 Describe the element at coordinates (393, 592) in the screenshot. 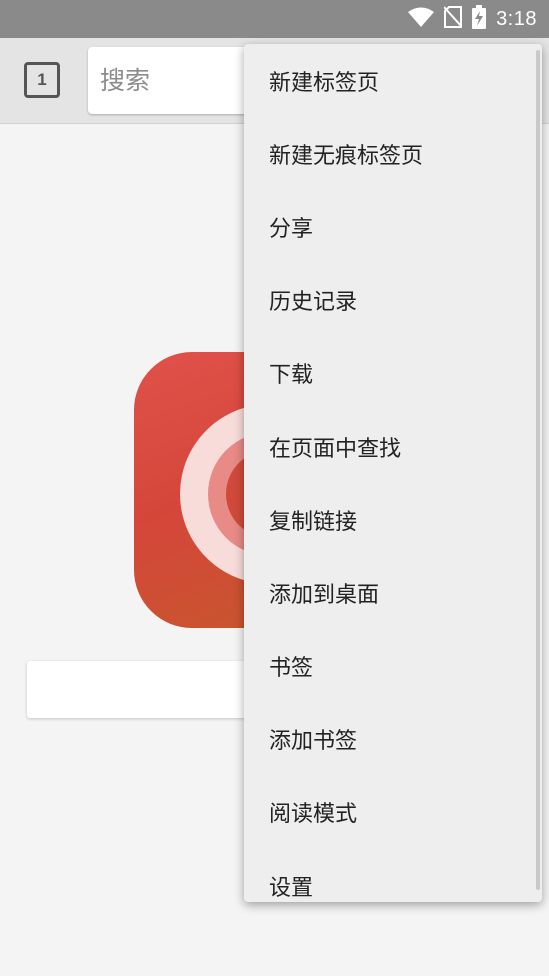

I see `menu-item-add-to-home-screen: 添加到桌面` at that location.